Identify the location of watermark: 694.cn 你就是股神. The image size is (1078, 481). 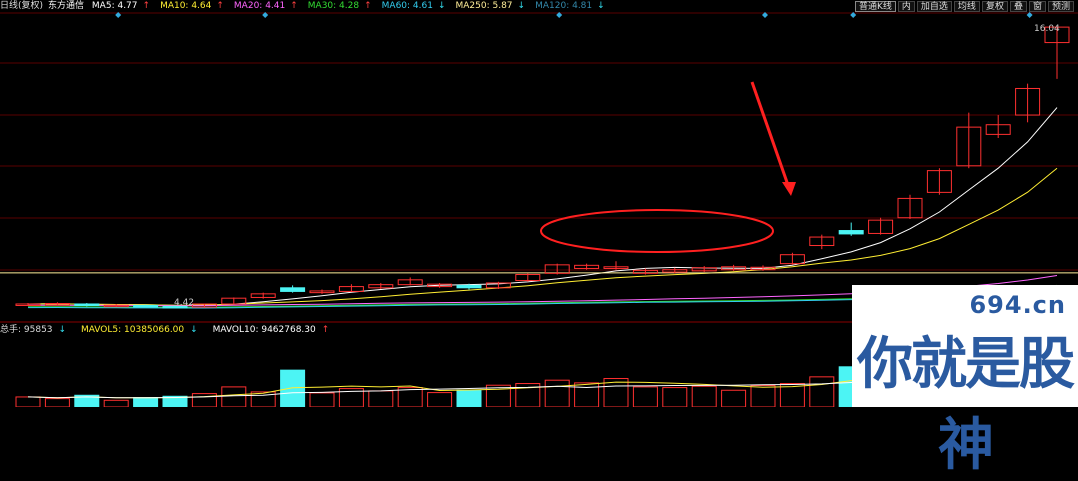
(965, 381).